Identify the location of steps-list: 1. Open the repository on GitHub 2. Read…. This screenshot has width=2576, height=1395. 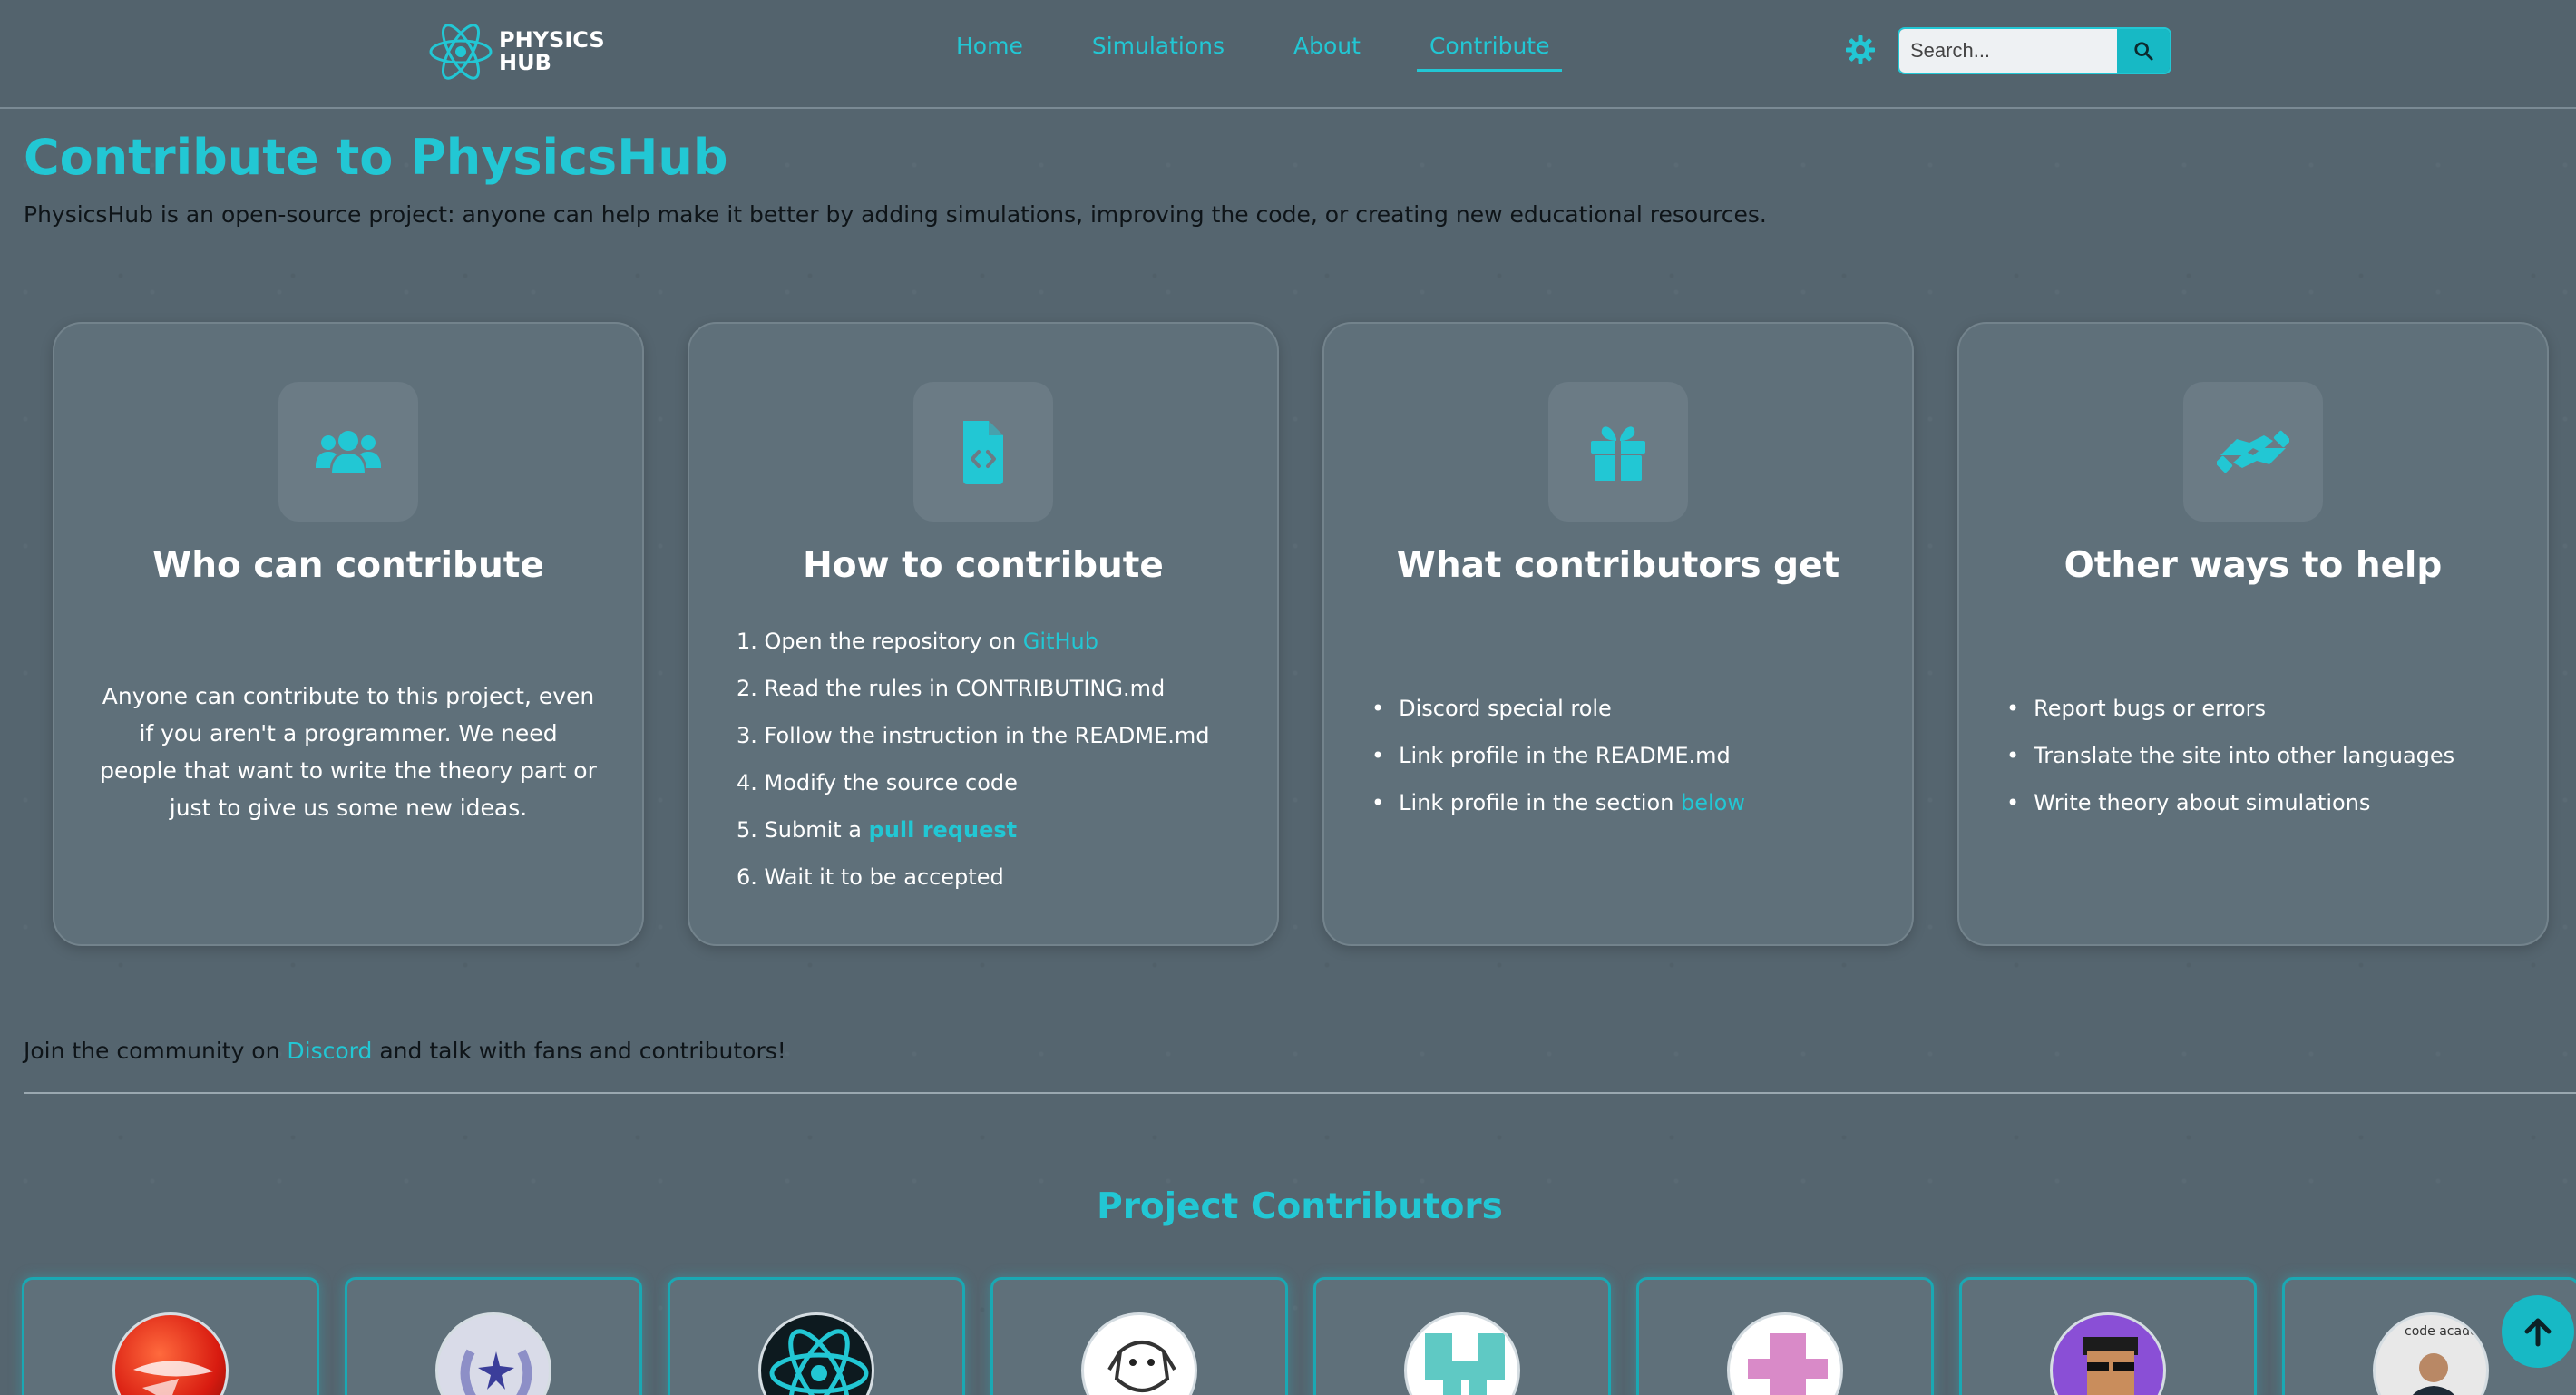
(973, 763).